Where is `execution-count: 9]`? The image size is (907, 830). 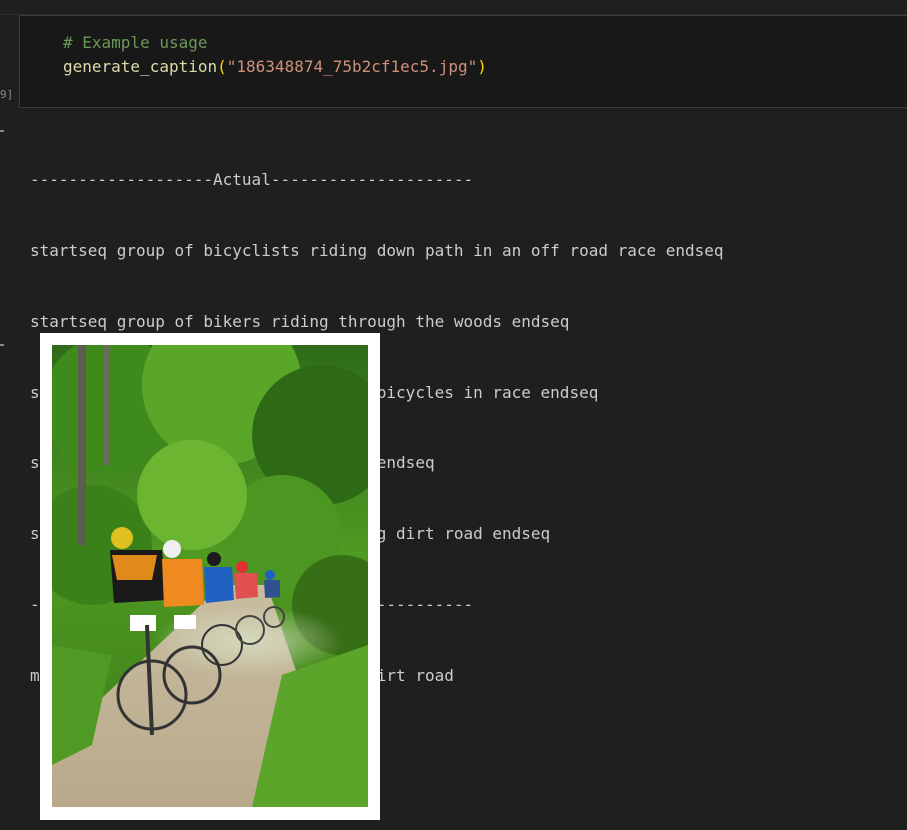
execution-count: 9] is located at coordinates (7, 94).